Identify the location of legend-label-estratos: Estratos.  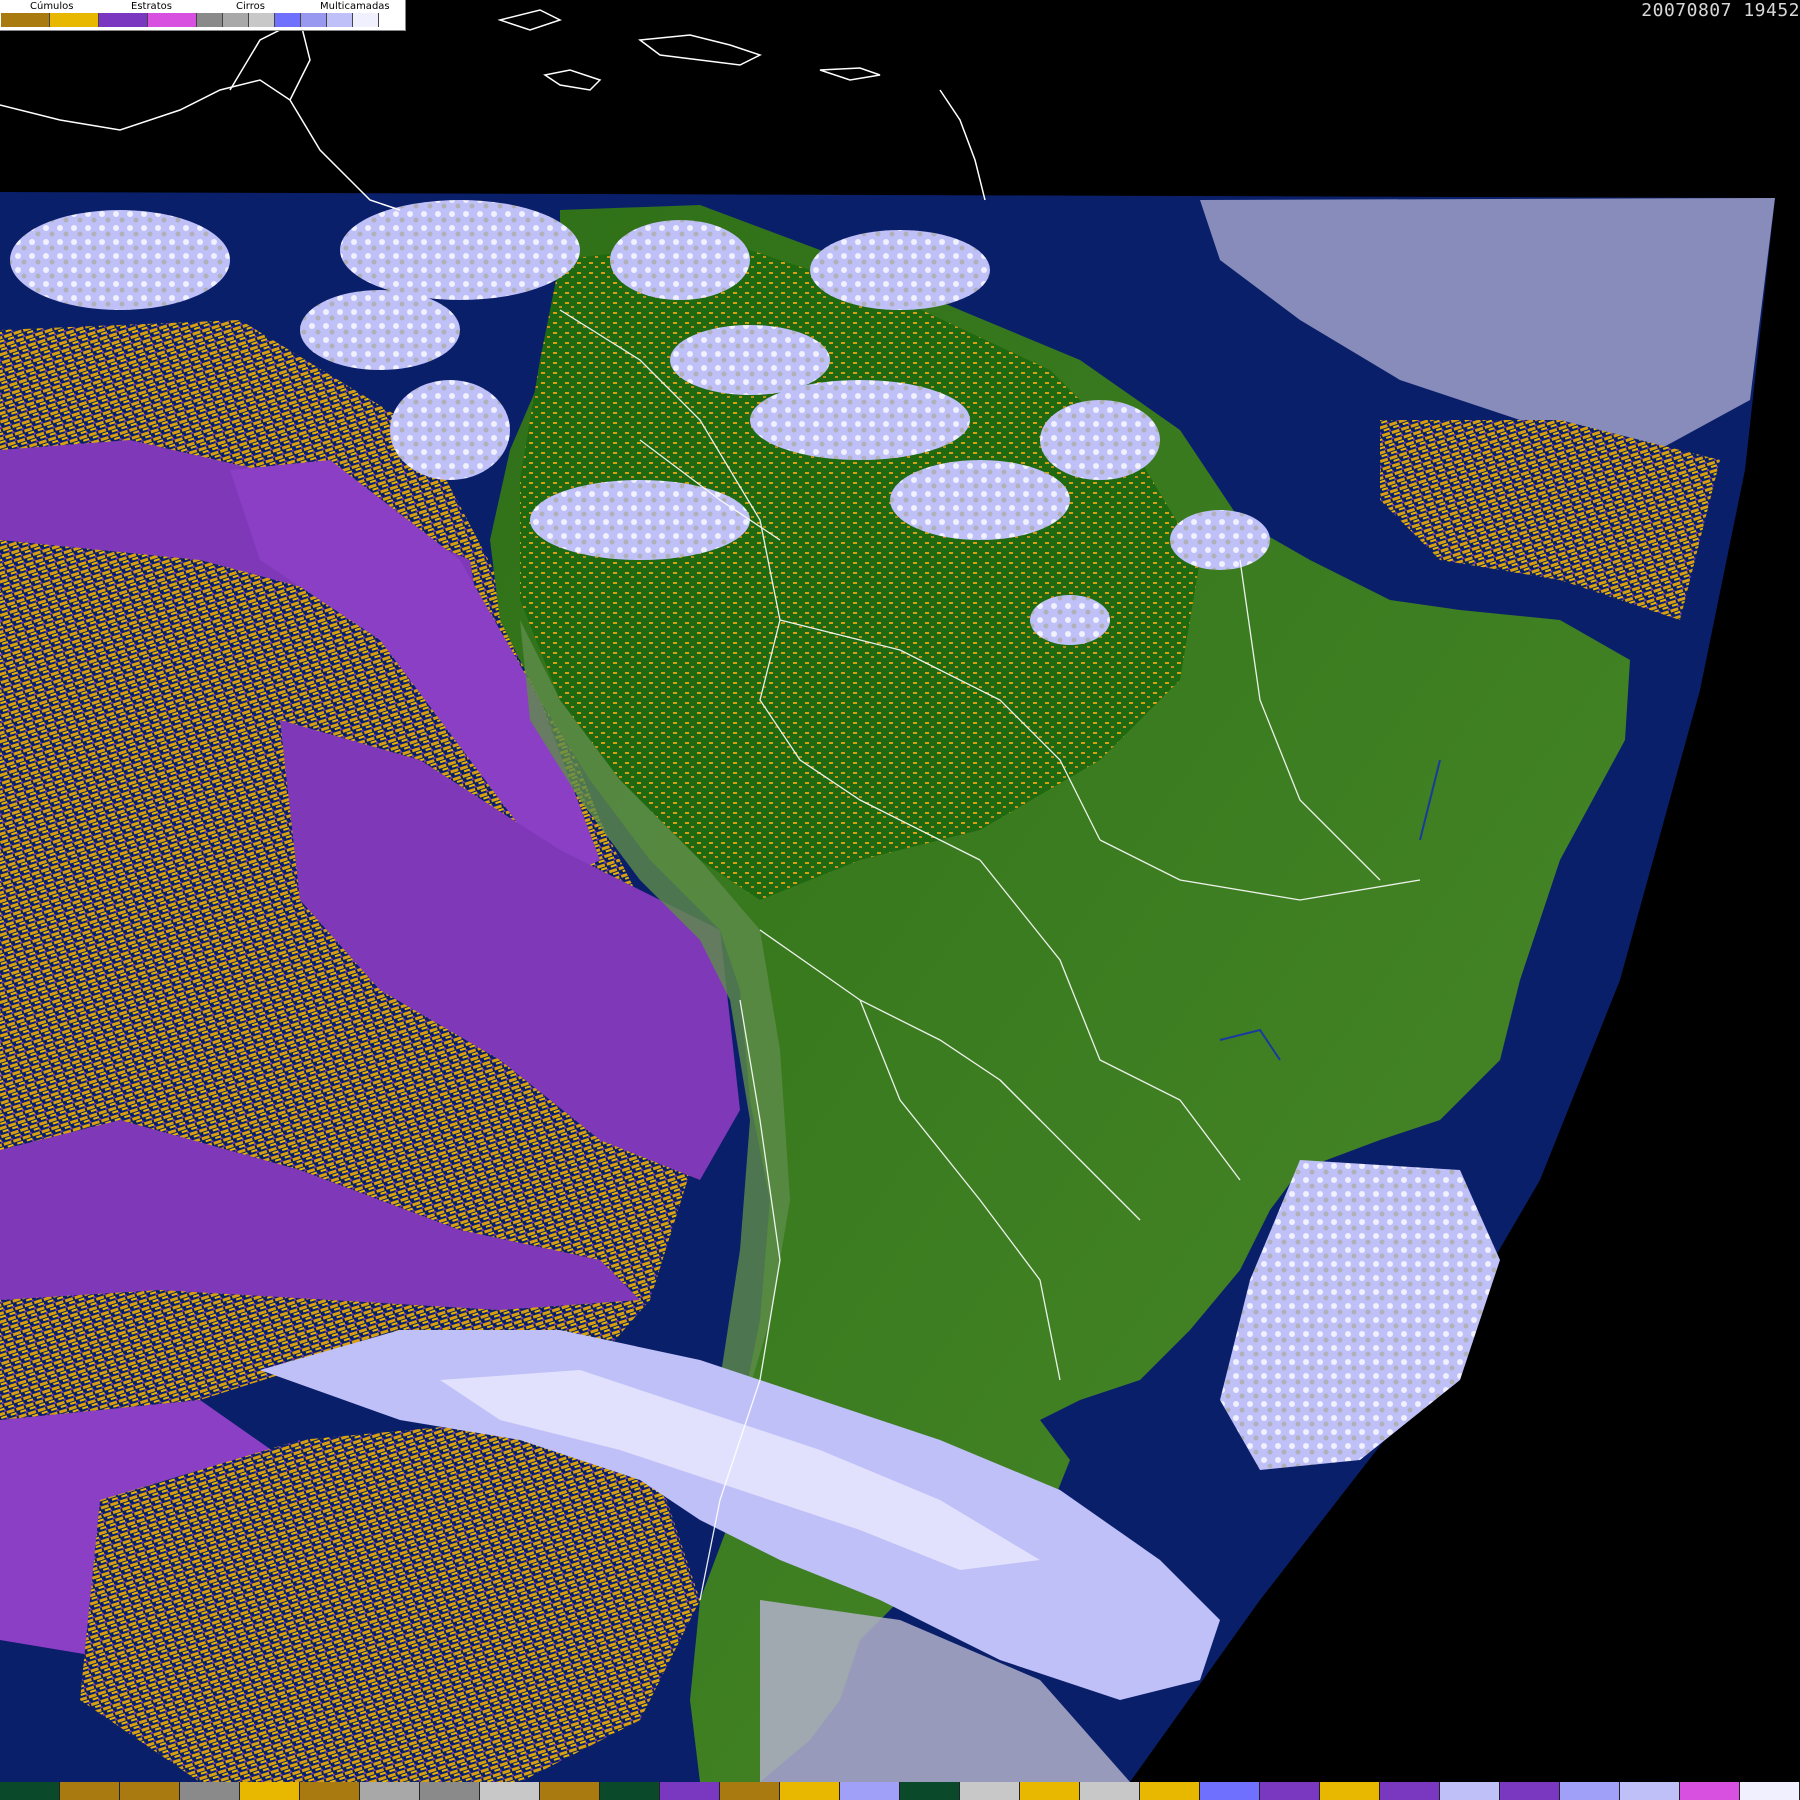
(151, 6).